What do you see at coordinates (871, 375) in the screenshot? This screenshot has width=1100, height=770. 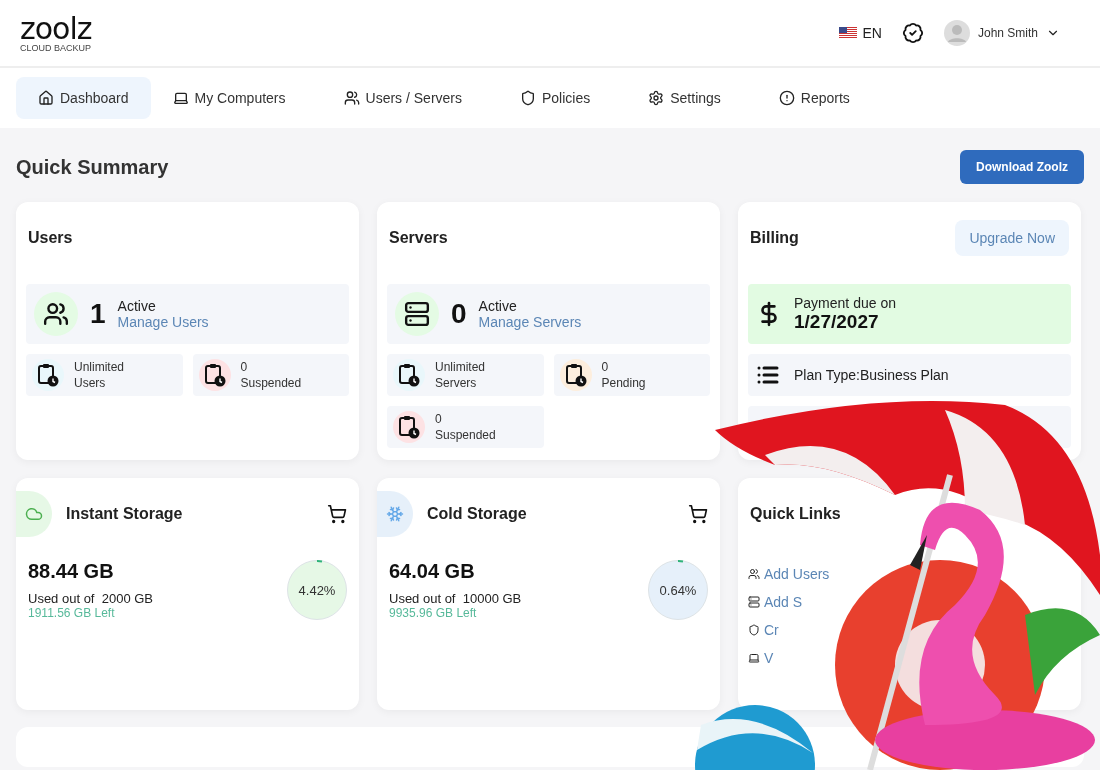 I see `plan-type: Plan Type:Business Plan` at bounding box center [871, 375].